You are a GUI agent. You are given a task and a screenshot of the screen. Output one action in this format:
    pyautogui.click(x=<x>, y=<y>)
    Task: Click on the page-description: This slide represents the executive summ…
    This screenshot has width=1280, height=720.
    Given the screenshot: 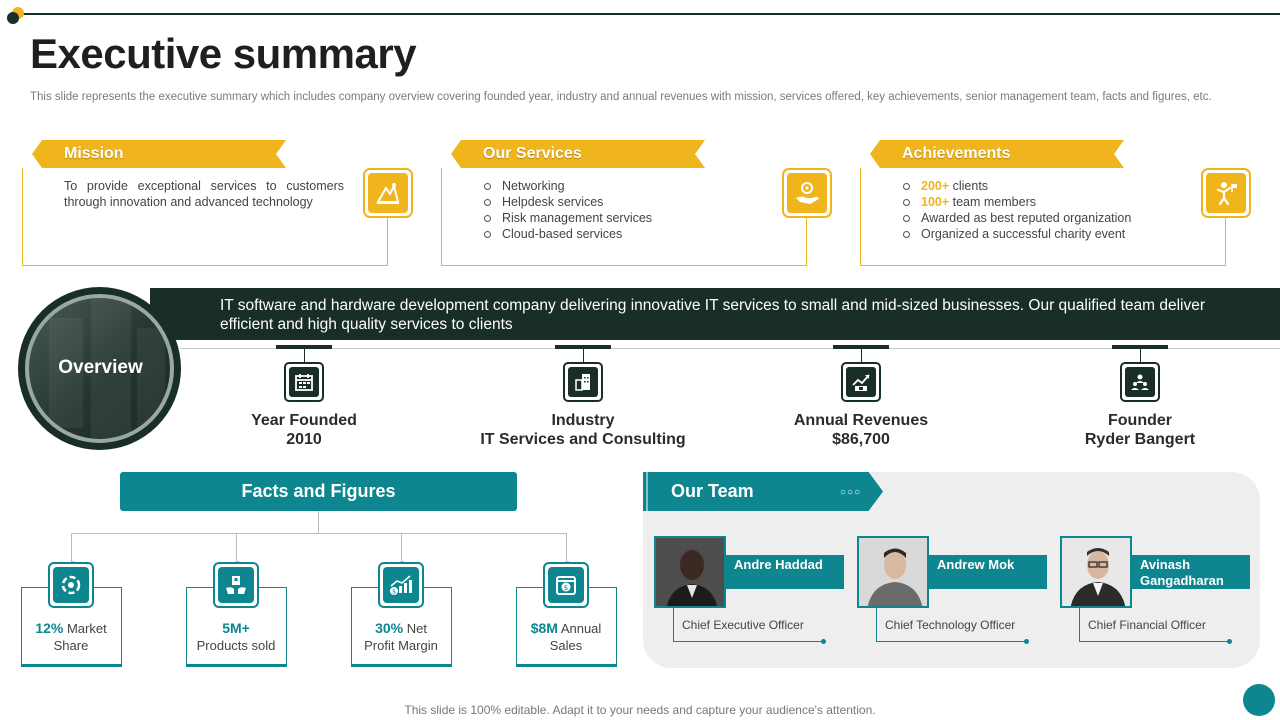 What is the action you would take?
    pyautogui.click(x=621, y=97)
    